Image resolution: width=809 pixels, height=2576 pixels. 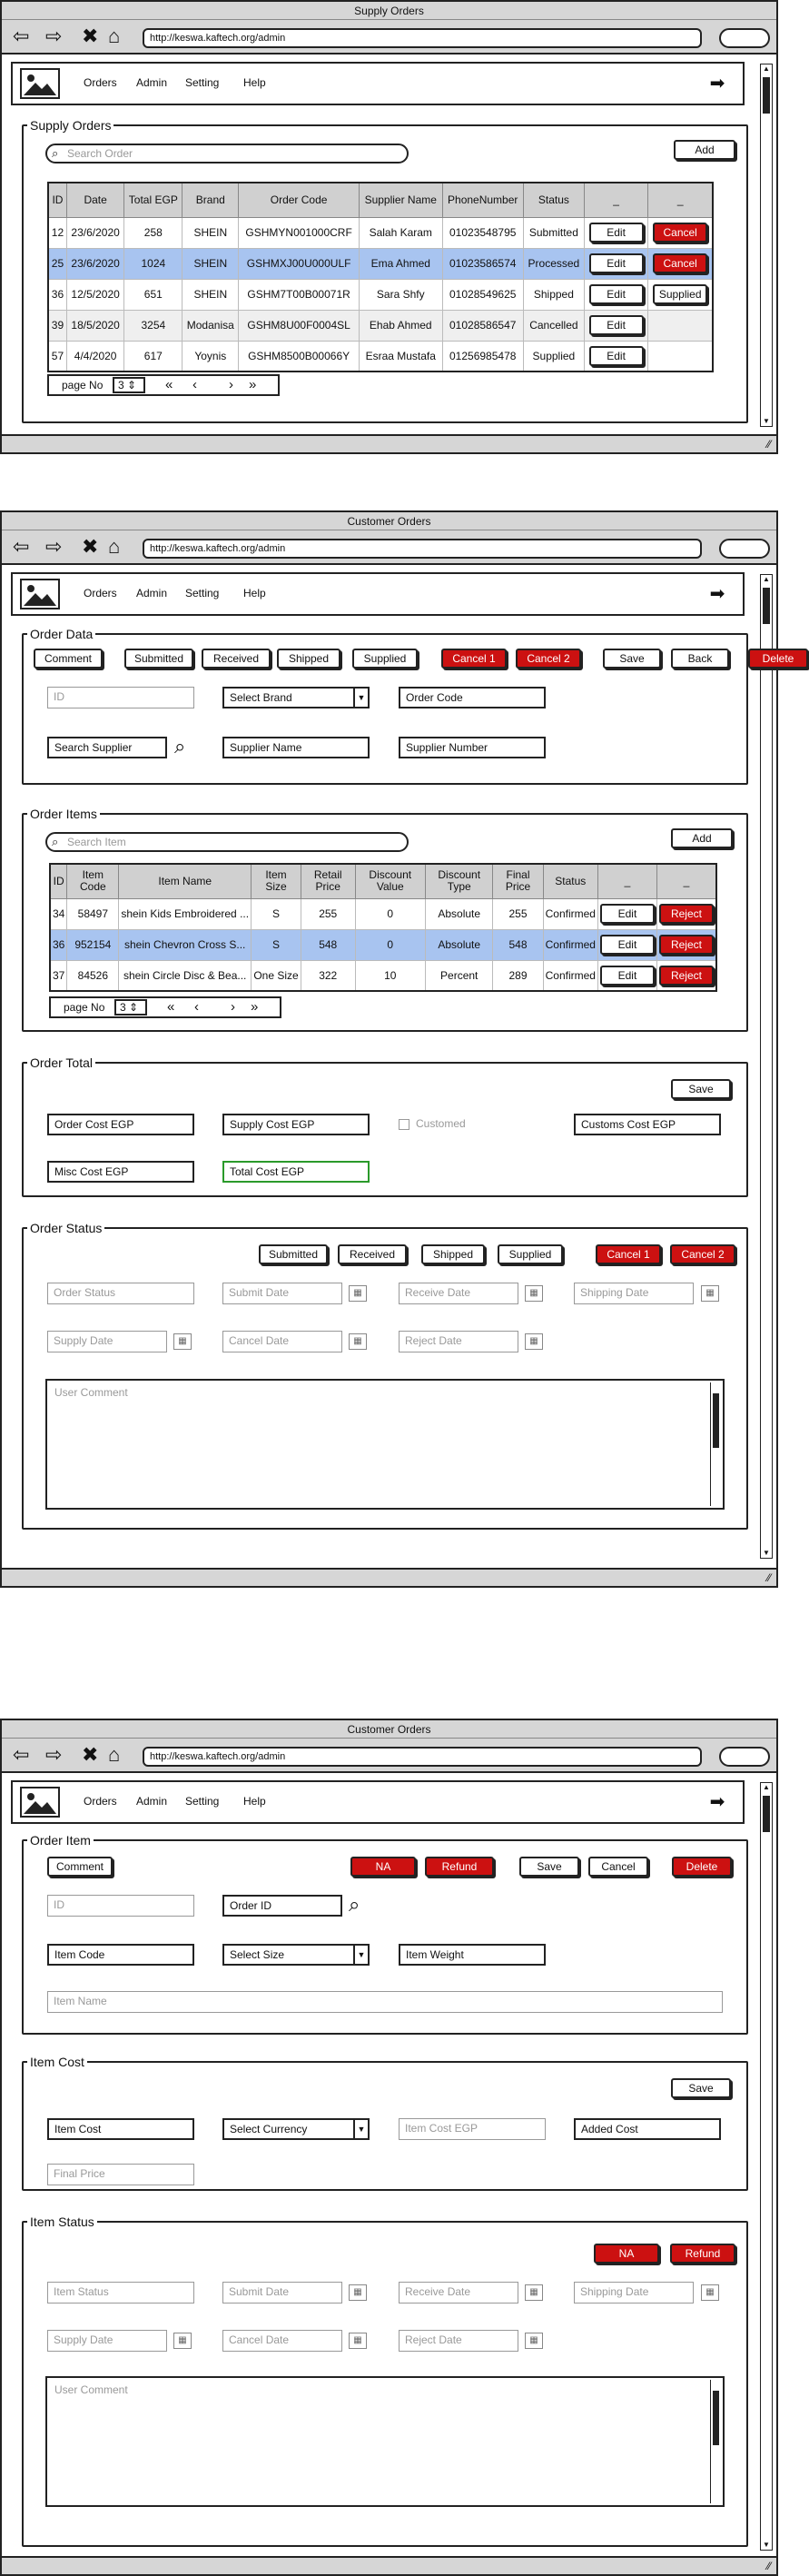 I want to click on page-number-stepper: 3 ⇕, so click(x=130, y=1007).